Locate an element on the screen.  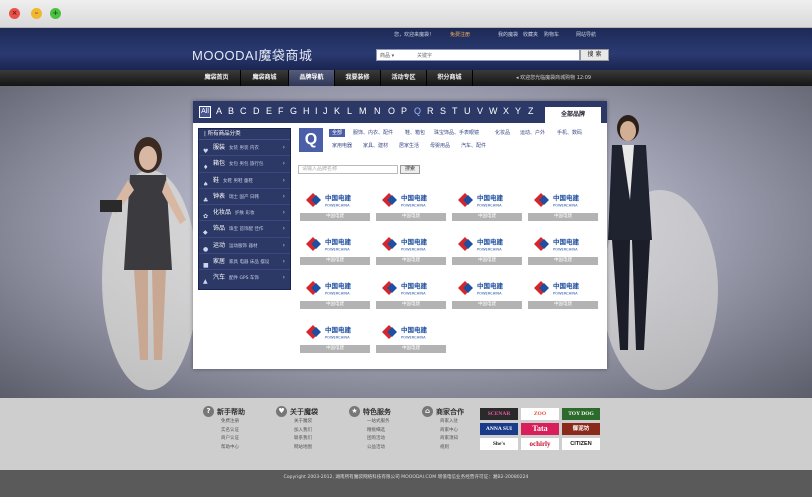
footer-link: 帮助中心 is located at coordinates (240, 448).